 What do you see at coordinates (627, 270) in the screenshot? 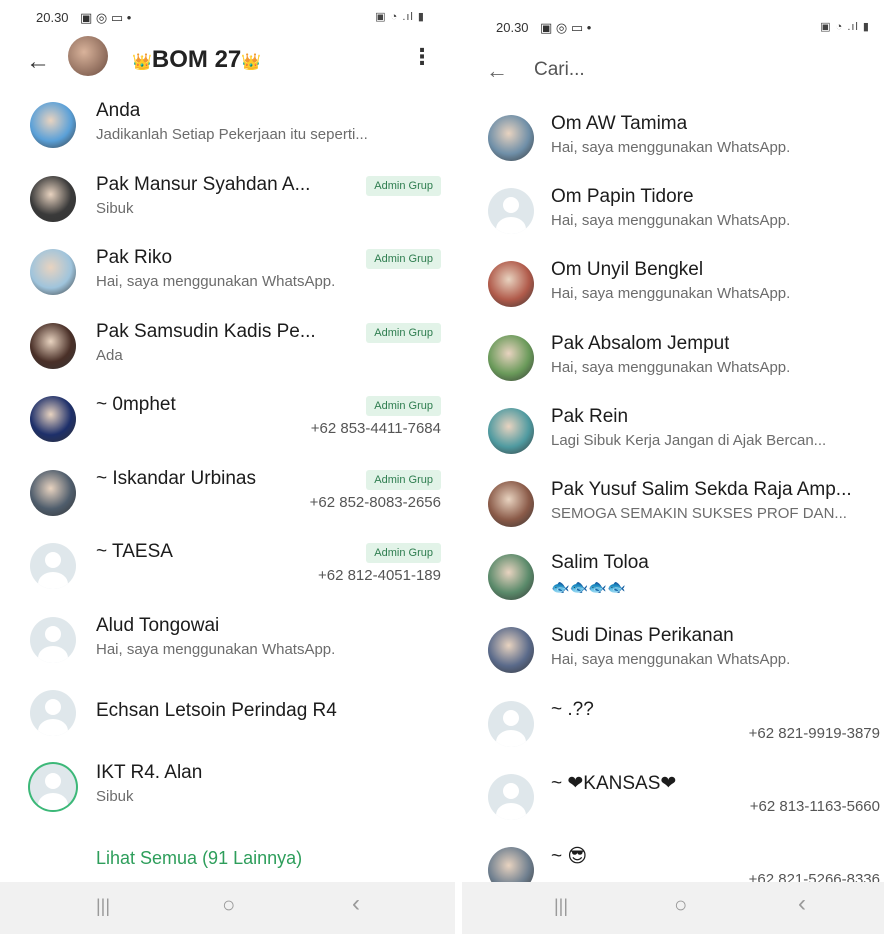
I see `contact-name: Om Unyil Bengkel` at bounding box center [627, 270].